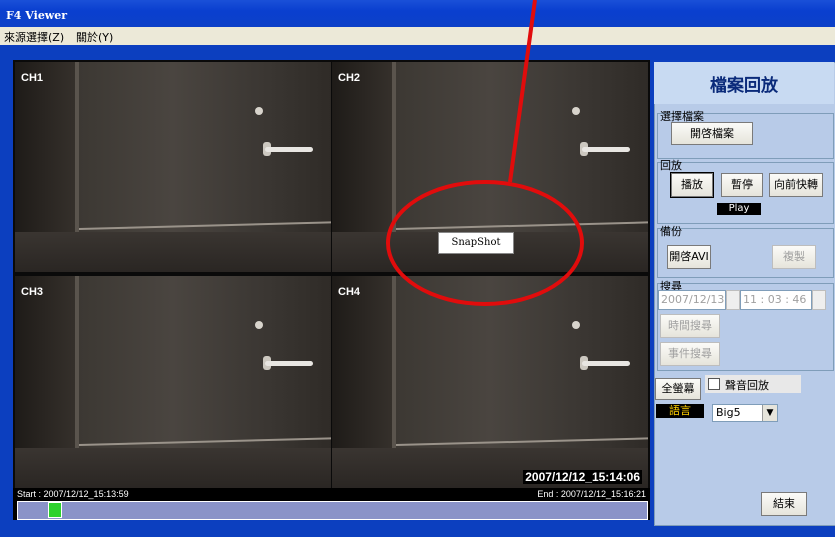 The width and height of the screenshot is (835, 537). I want to click on camera-view-ch1: CH1, so click(173, 167).